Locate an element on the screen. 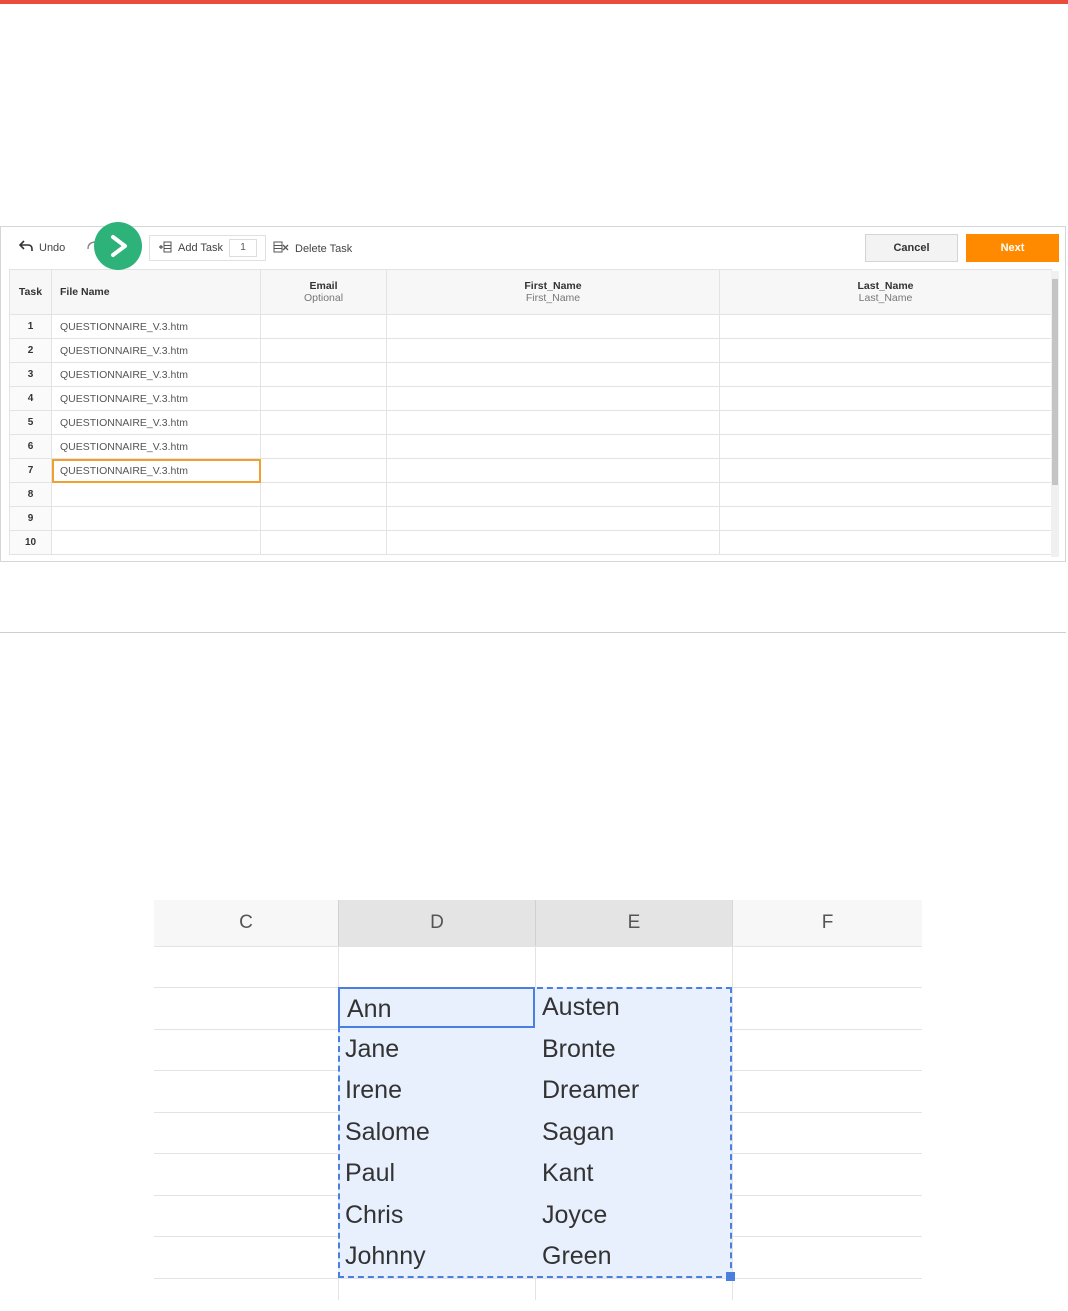  vertical-scrollbar is located at coordinates (1055, 414).